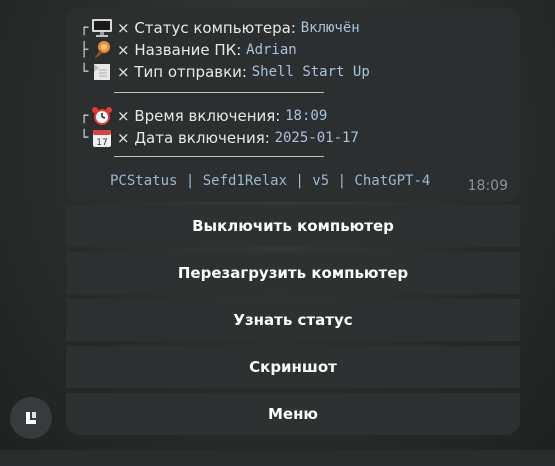 Image resolution: width=555 pixels, height=466 pixels. I want to click on torch-icon, so click(102, 50).